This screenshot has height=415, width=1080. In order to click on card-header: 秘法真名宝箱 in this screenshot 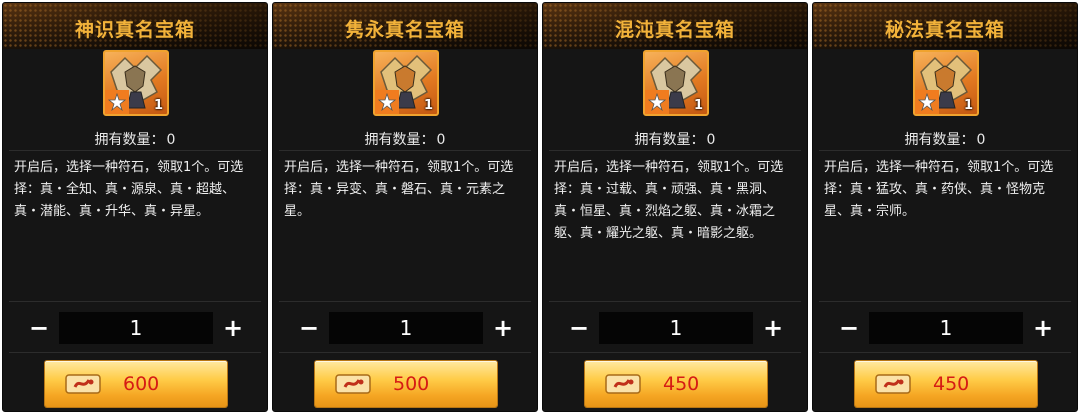, I will do `click(945, 26)`.